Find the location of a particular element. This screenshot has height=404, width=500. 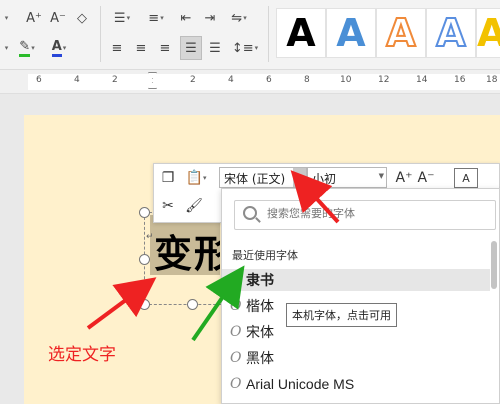

green-arrow-to-font-item is located at coordinates (218, 303).